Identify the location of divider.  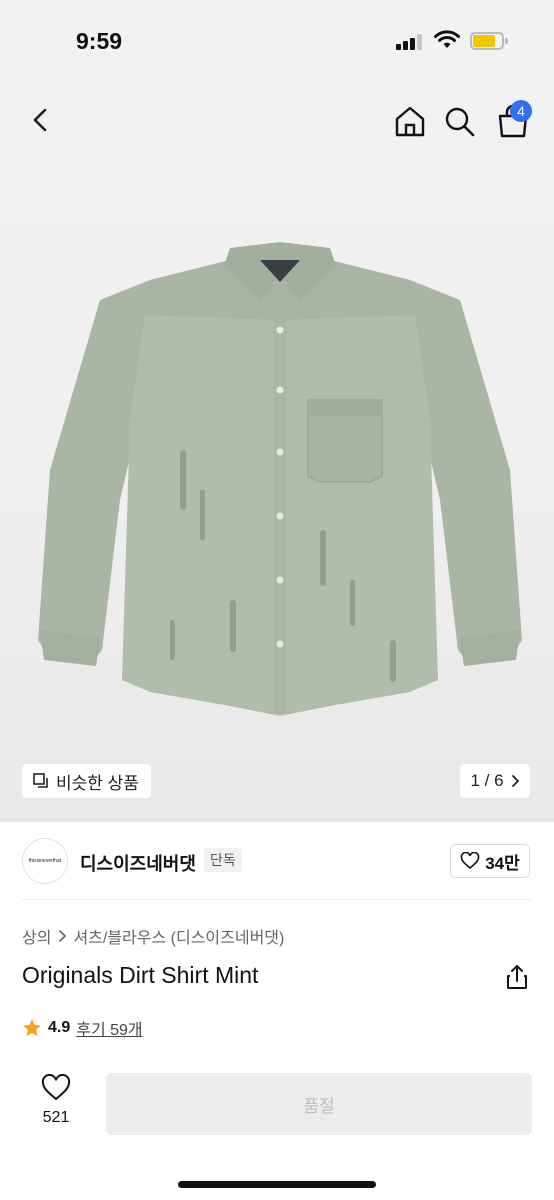
(277, 899).